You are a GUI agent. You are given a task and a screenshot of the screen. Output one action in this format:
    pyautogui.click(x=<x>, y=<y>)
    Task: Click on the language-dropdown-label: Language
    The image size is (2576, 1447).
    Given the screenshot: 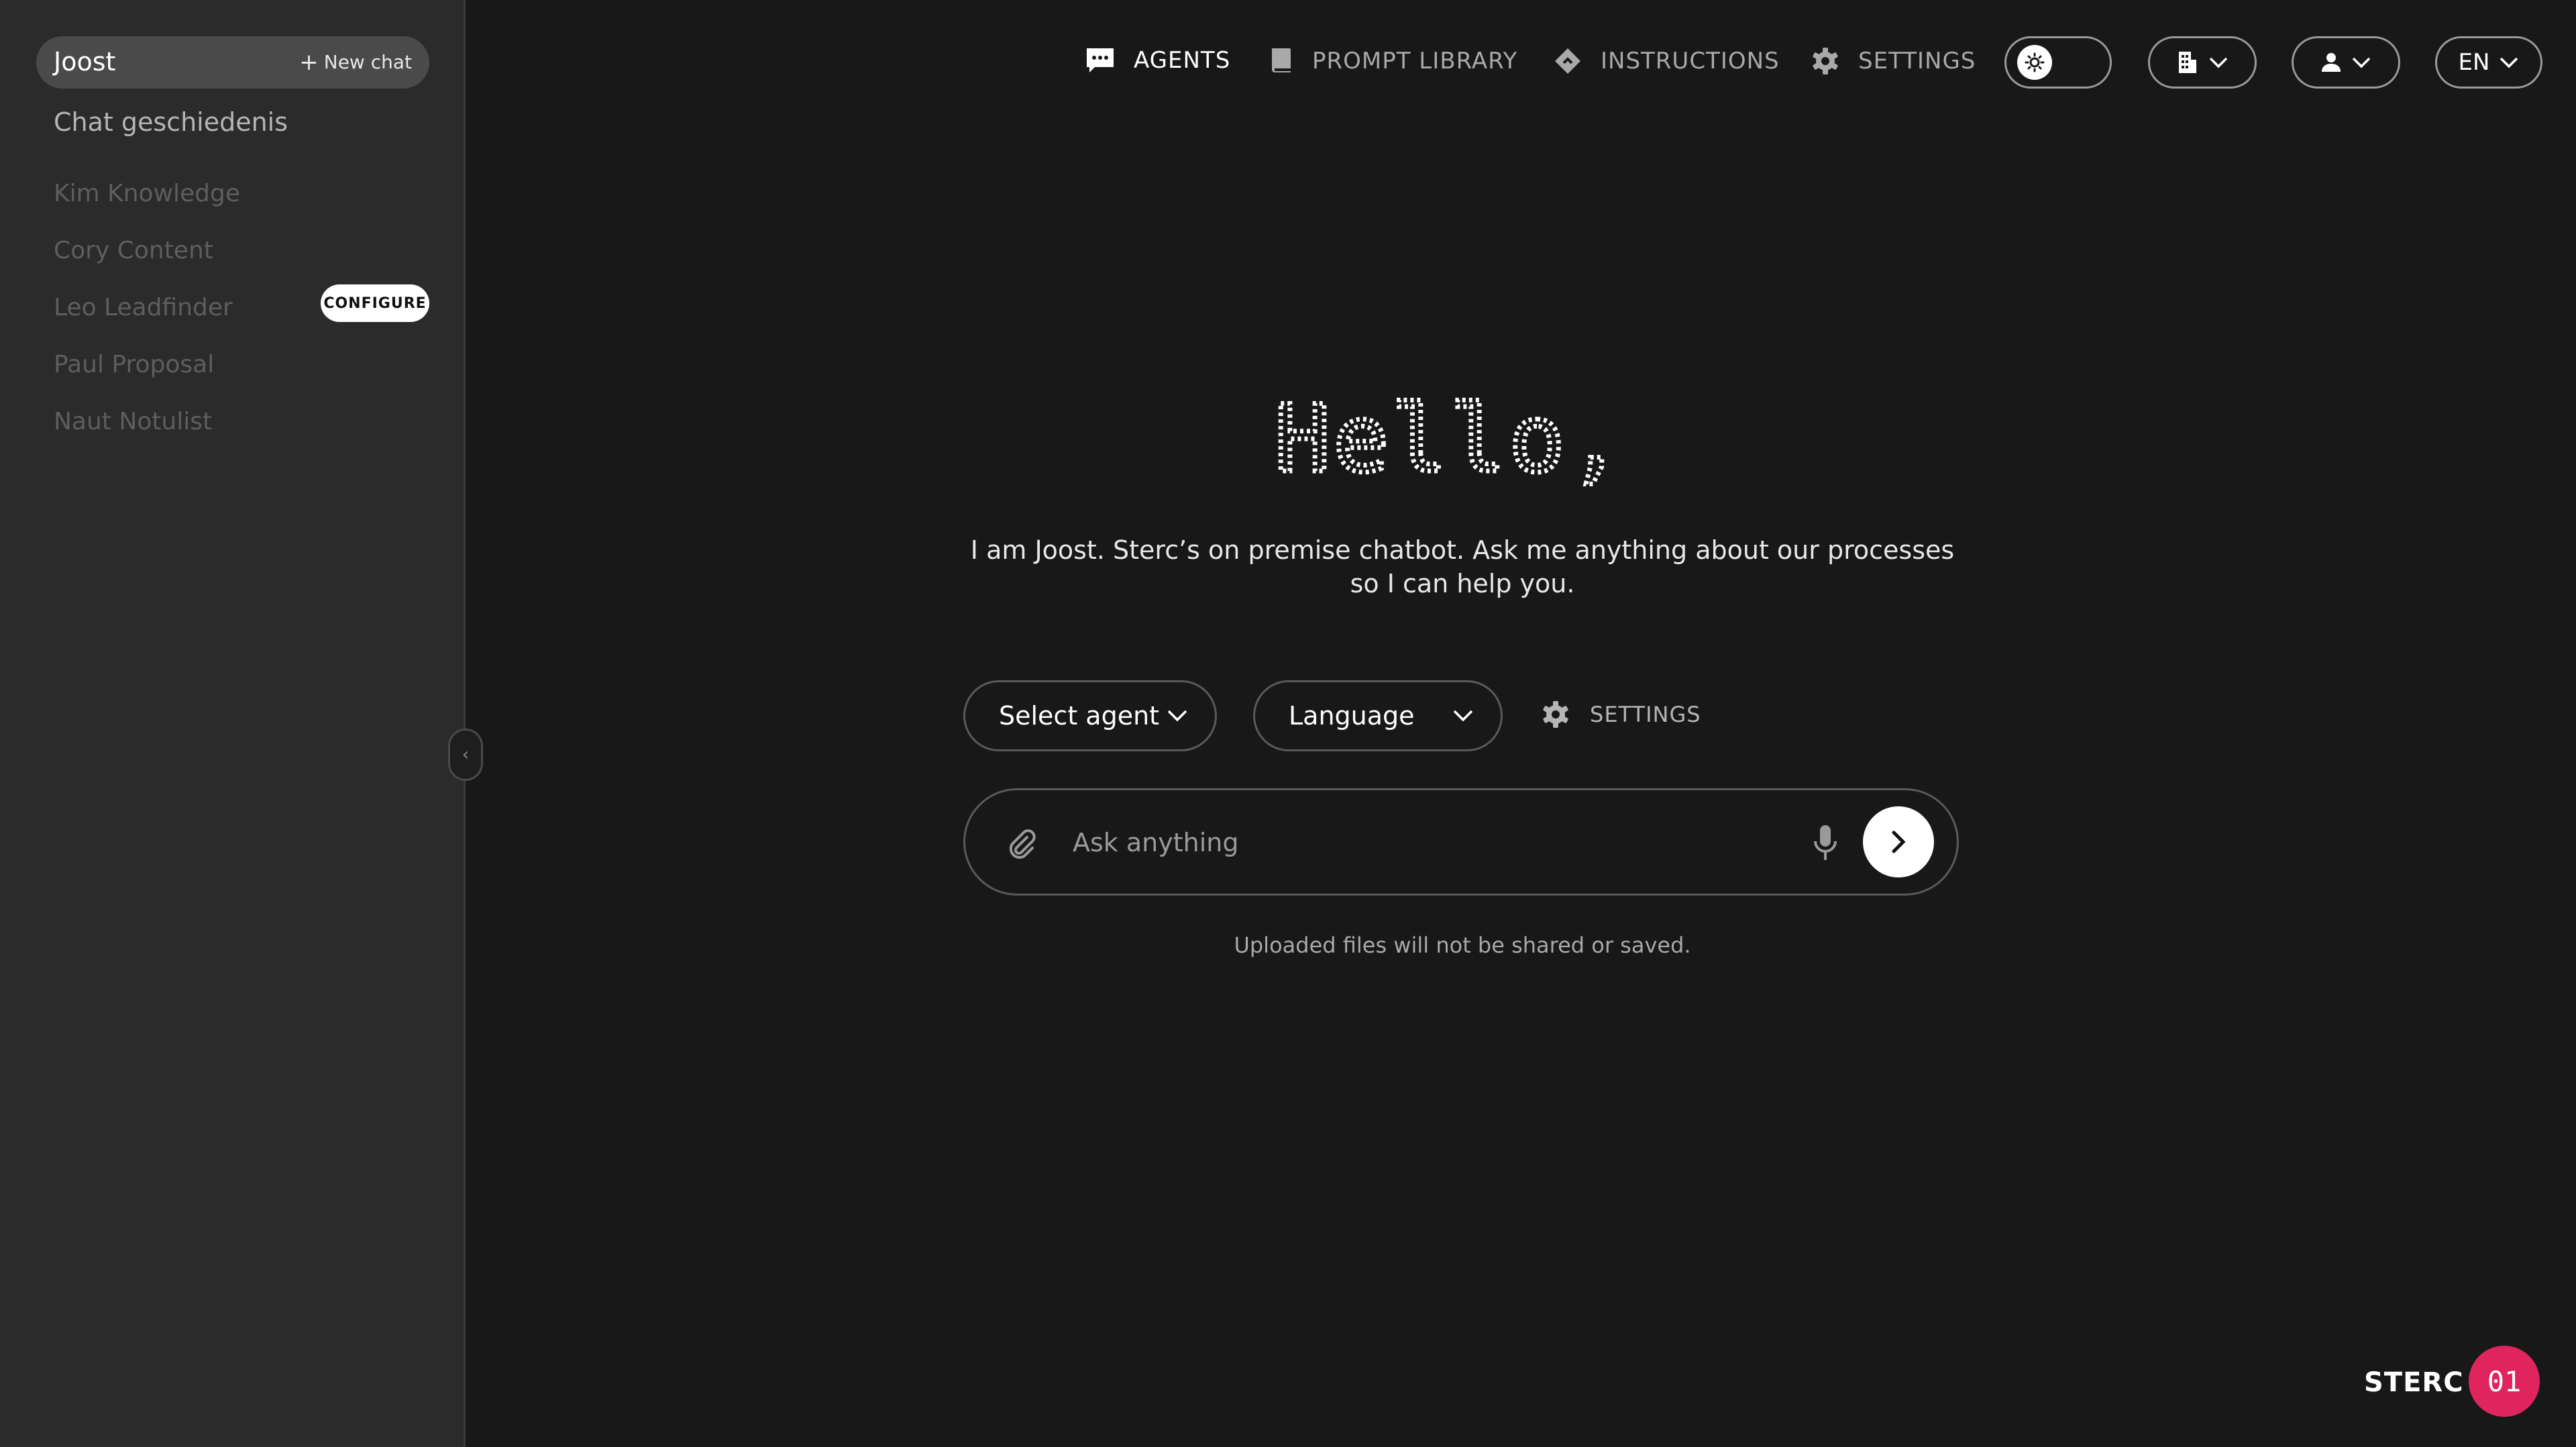 What is the action you would take?
    pyautogui.click(x=1352, y=716)
    